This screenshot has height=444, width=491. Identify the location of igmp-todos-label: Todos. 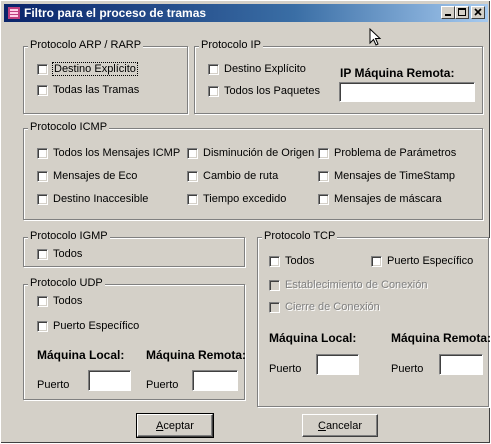
(68, 254).